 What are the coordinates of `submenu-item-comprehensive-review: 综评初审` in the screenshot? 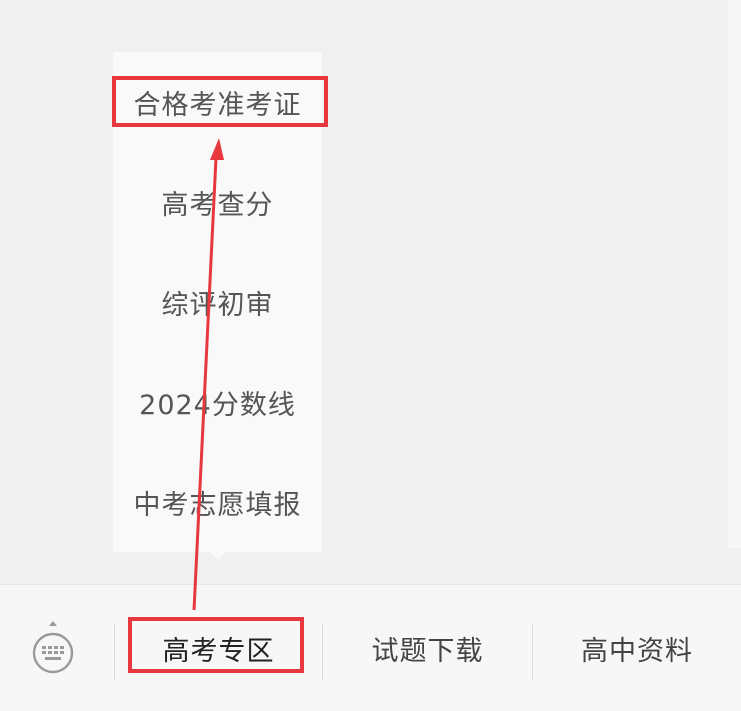 It's located at (217, 302).